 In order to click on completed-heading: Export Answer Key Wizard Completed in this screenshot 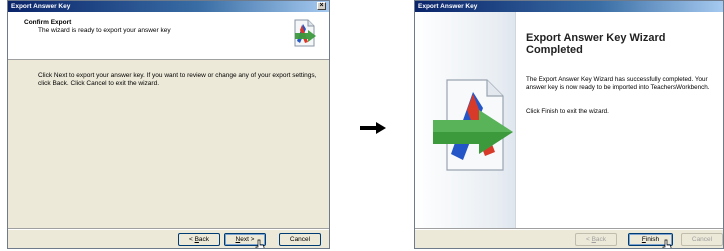, I will do `click(596, 44)`.